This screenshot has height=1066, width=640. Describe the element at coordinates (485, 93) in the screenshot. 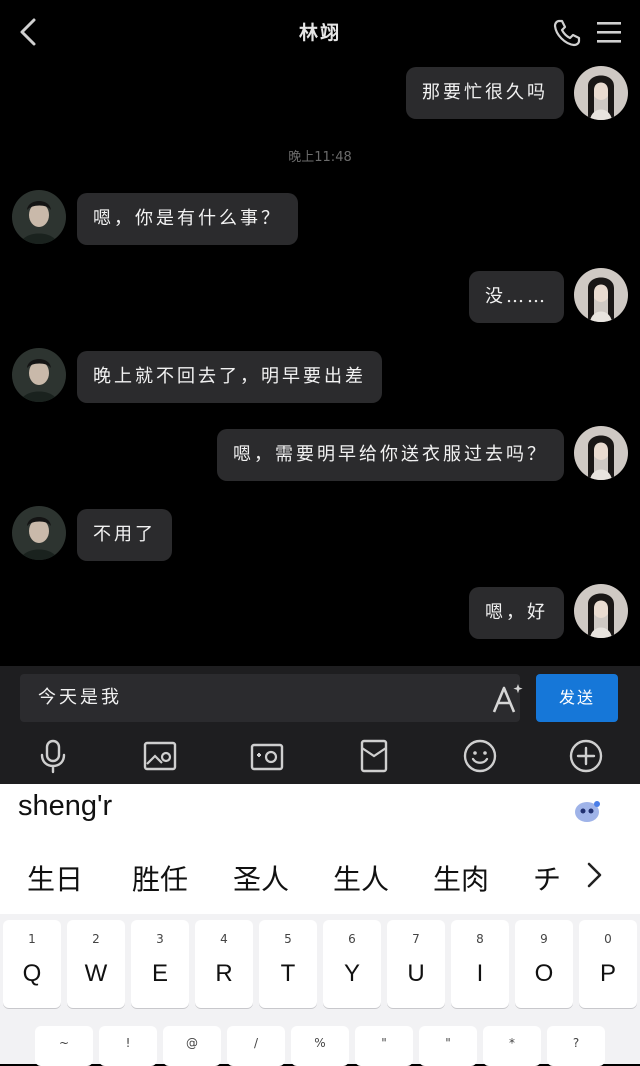

I see `message-bubble-sent: 那要忙很久吗` at that location.